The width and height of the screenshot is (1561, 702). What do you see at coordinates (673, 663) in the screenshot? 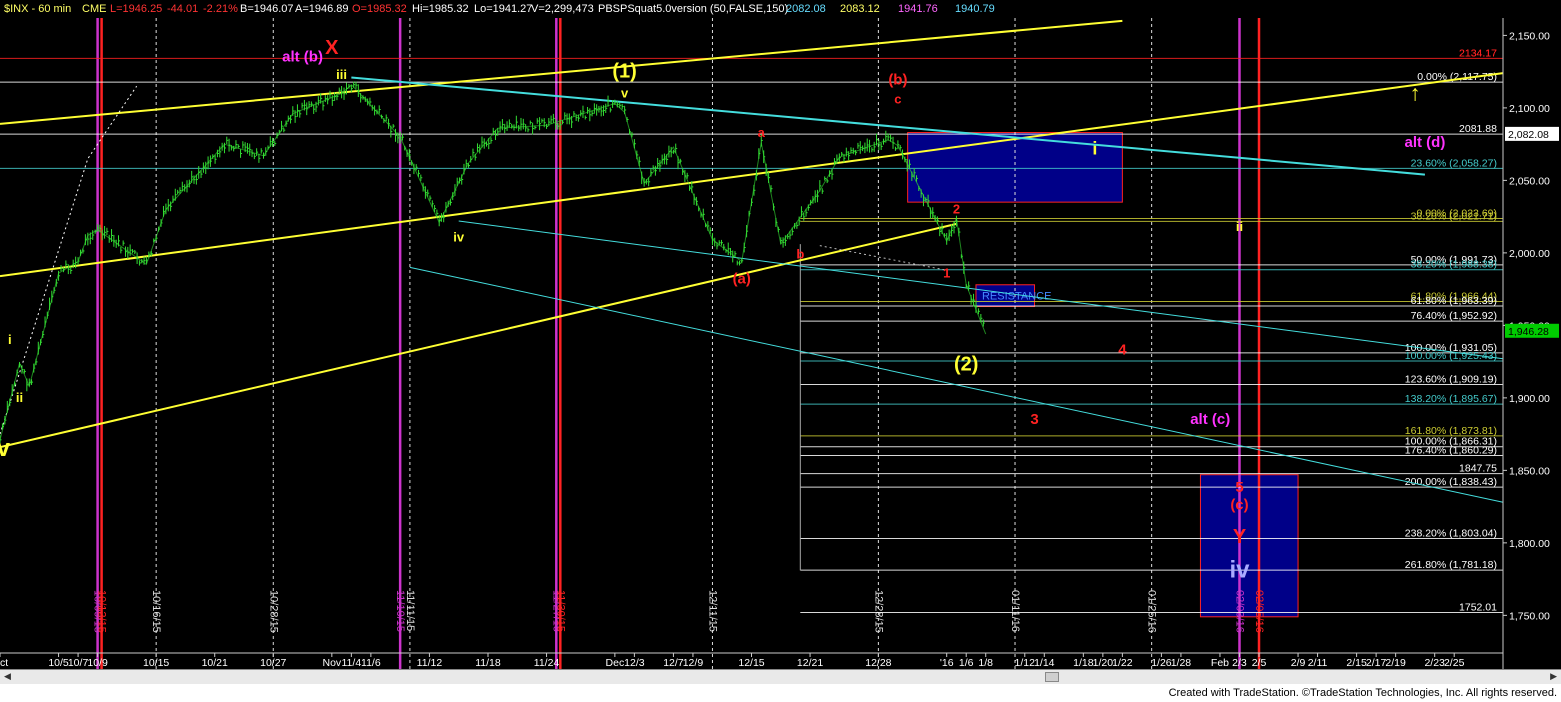
I see `x-tick-label: 12/7` at bounding box center [673, 663].